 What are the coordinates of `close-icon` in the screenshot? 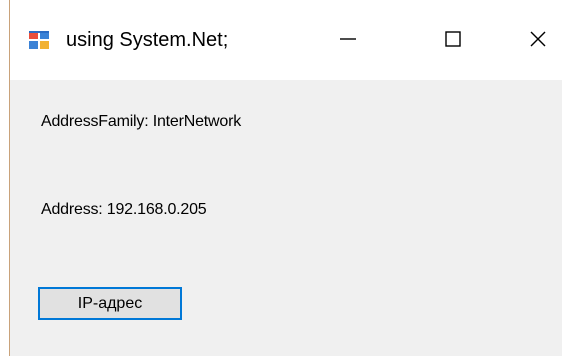 It's located at (538, 39).